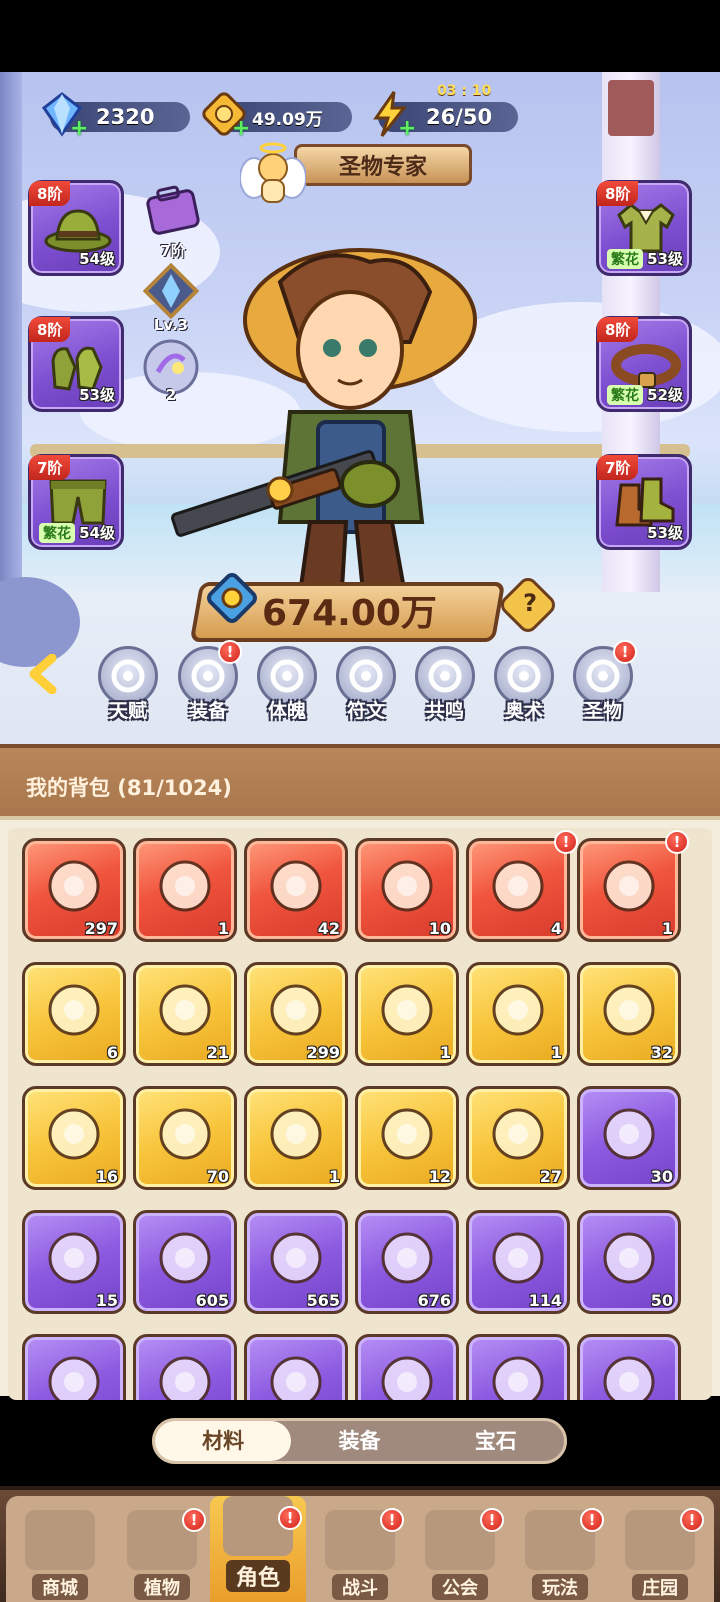 Image resolution: width=720 pixels, height=1602 pixels. Describe the element at coordinates (660, 1555) in the screenshot. I see `nav-item-manor: 庄园` at that location.